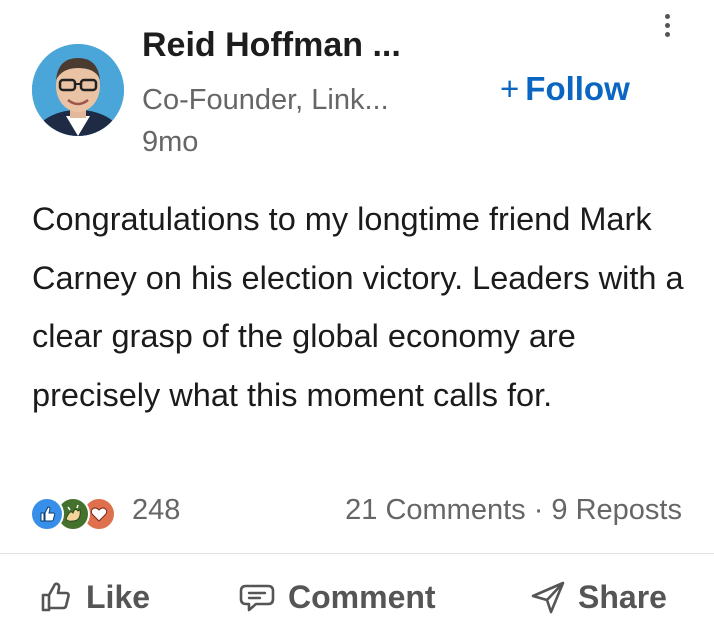  Describe the element at coordinates (55, 597) in the screenshot. I see `thumbs-up-icon` at that location.